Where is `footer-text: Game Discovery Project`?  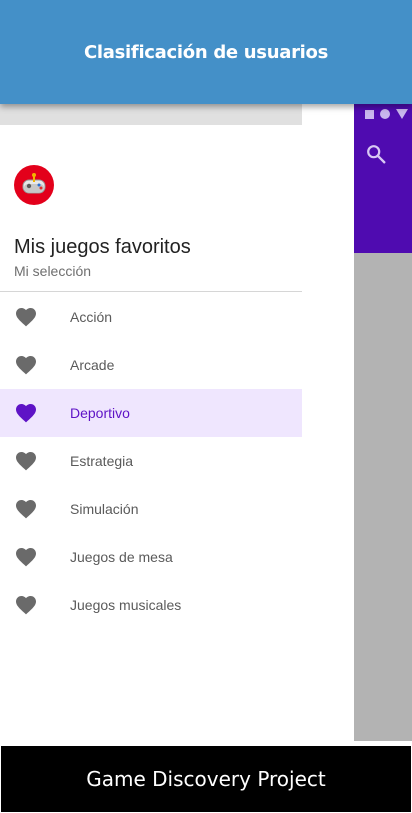 footer-text: Game Discovery Project is located at coordinates (206, 779).